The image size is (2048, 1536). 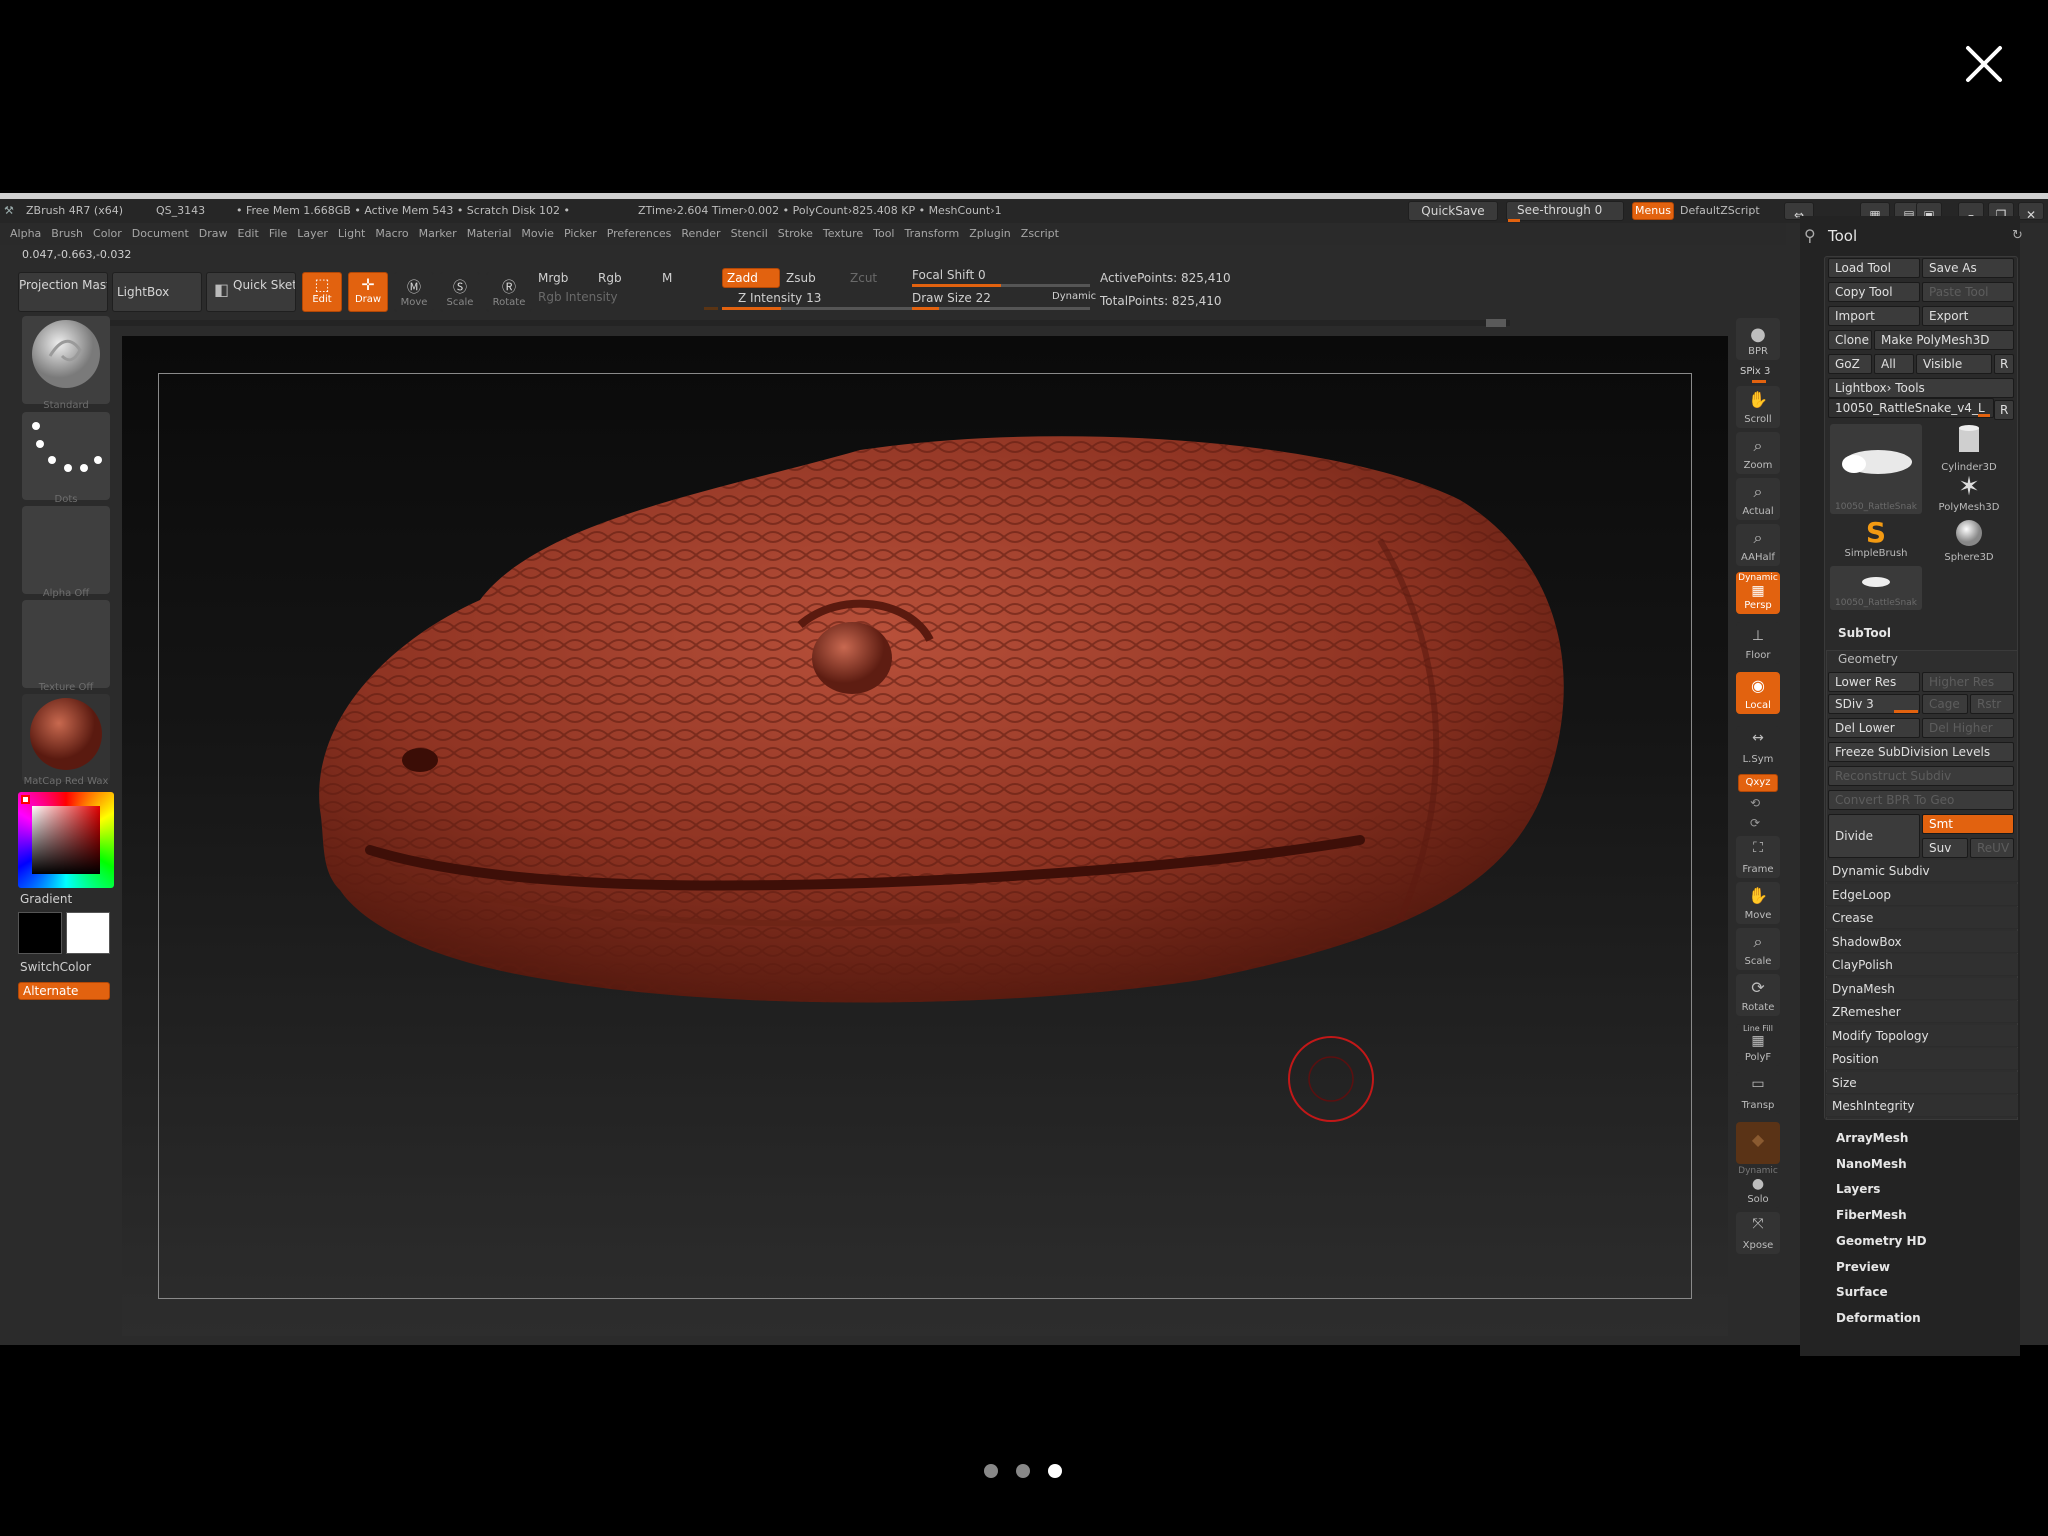 What do you see at coordinates (40, 933) in the screenshot?
I see `main-color-swatch` at bounding box center [40, 933].